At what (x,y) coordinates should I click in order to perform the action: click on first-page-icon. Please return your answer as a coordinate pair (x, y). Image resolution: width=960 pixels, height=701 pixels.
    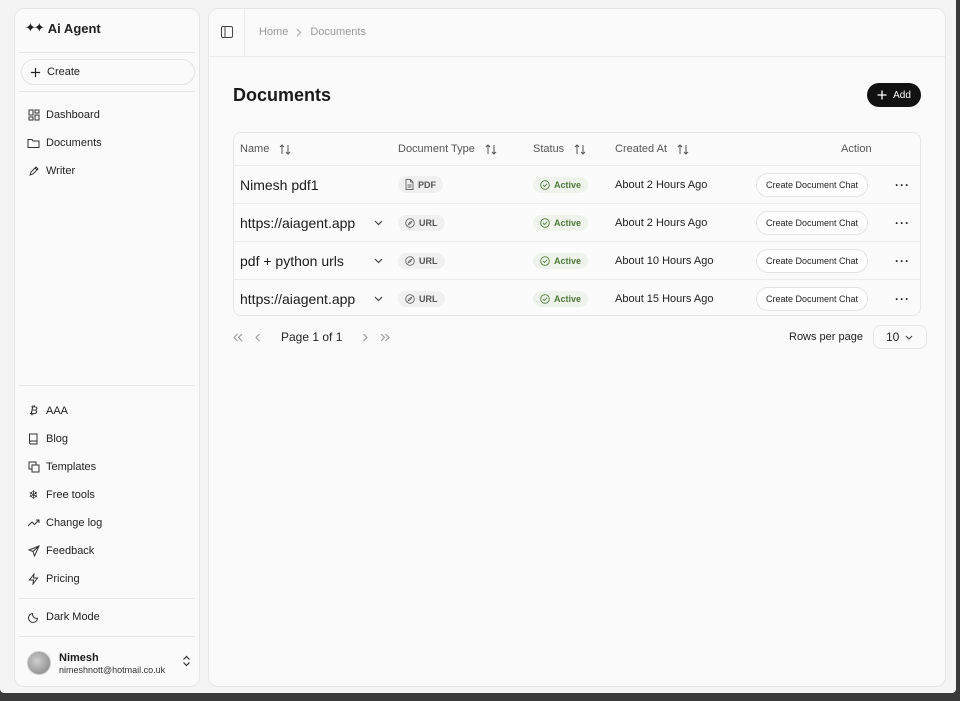
    Looking at the image, I should click on (238, 337).